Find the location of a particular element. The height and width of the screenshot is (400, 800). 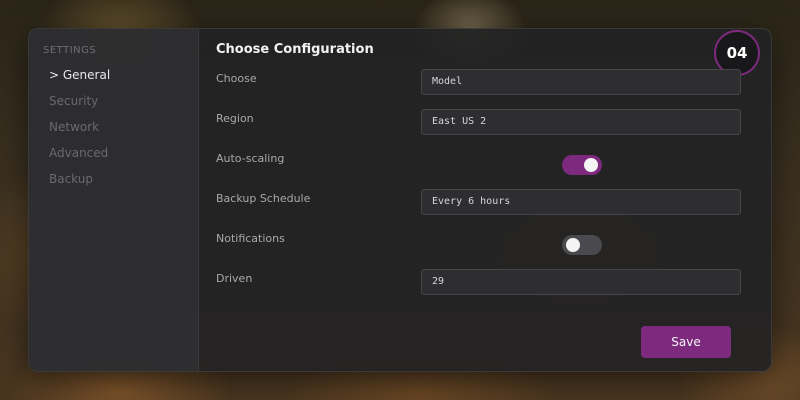

sidebar-item-general: > General is located at coordinates (113, 75).